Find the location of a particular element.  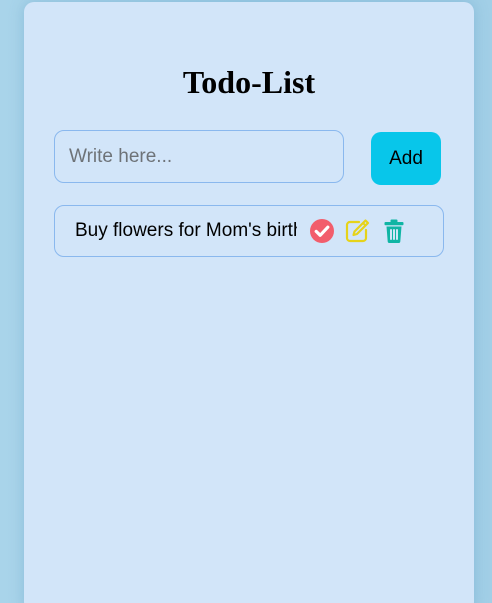

add-button: Add is located at coordinates (406, 158).